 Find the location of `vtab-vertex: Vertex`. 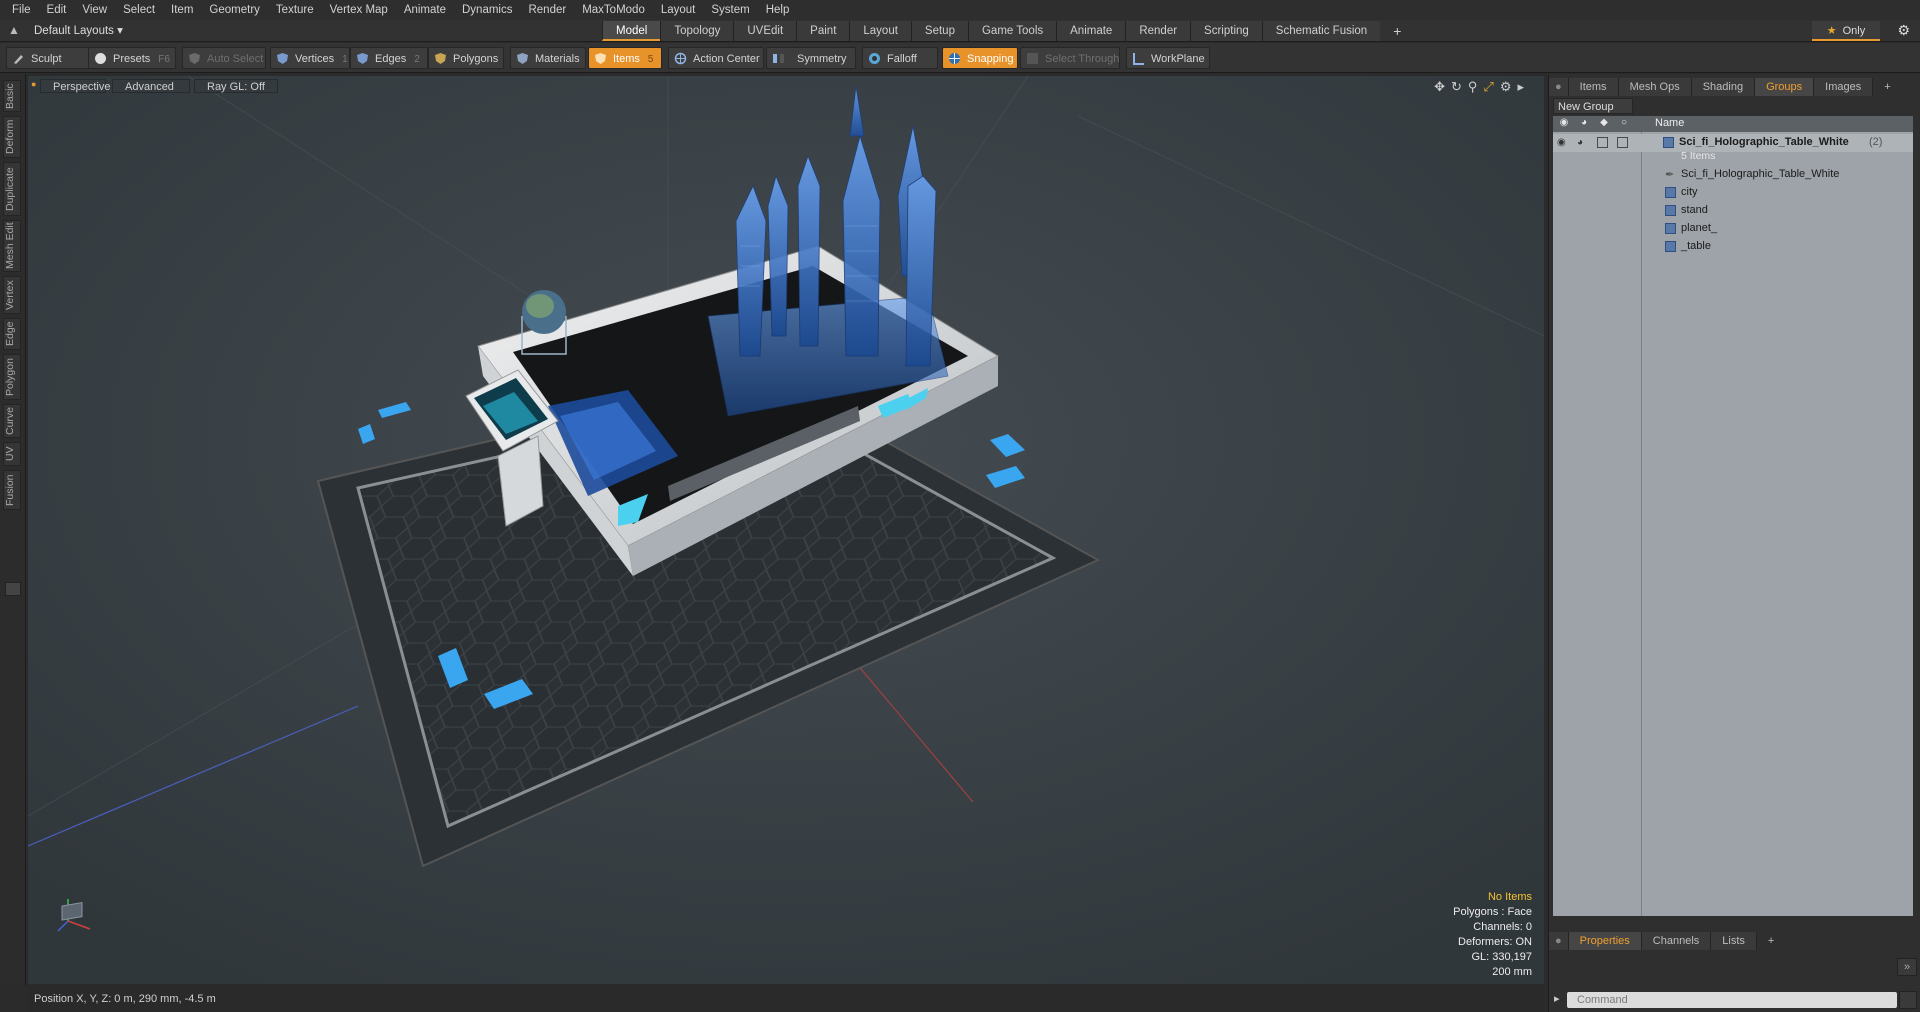

vtab-vertex: Vertex is located at coordinates (12, 295).